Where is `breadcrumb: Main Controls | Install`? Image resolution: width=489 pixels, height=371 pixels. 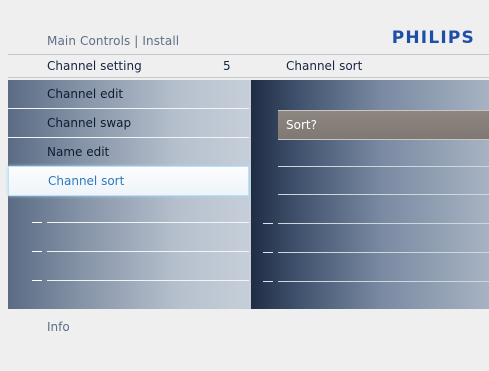 breadcrumb: Main Controls | Install is located at coordinates (113, 41).